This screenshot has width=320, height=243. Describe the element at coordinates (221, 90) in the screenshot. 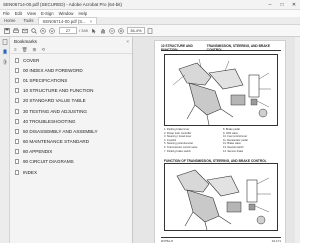

I see `control-linkage-figure` at that location.